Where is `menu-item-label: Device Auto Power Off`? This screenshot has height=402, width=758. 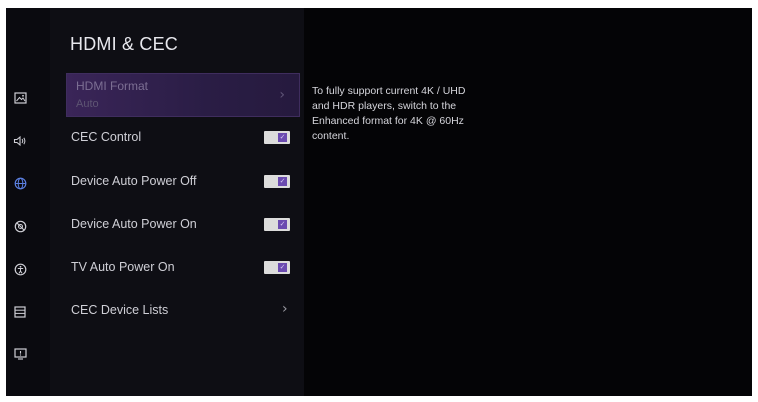
menu-item-label: Device Auto Power Off is located at coordinates (134, 181).